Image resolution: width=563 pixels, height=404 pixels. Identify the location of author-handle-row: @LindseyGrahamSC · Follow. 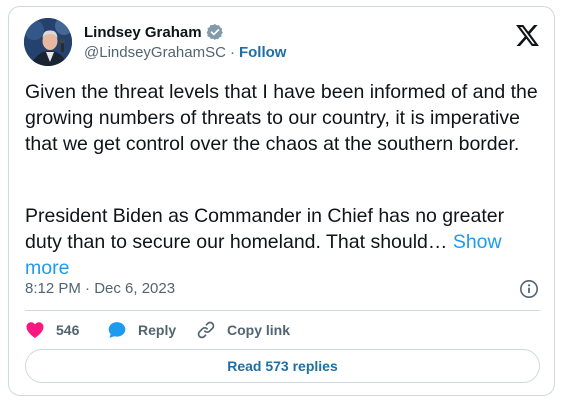
(185, 52).